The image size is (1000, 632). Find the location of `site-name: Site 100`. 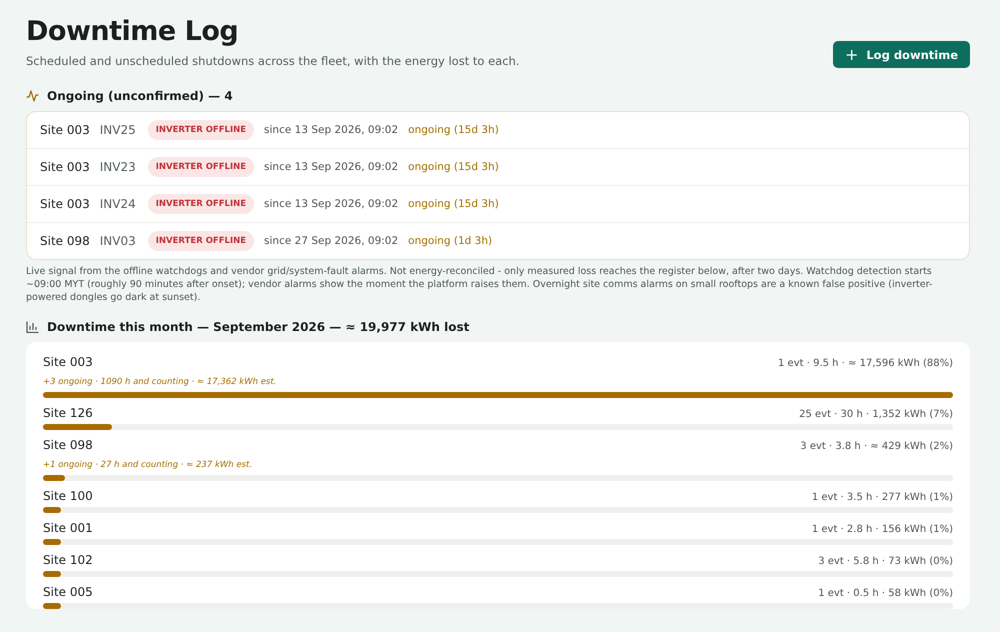

site-name: Site 100 is located at coordinates (68, 496).